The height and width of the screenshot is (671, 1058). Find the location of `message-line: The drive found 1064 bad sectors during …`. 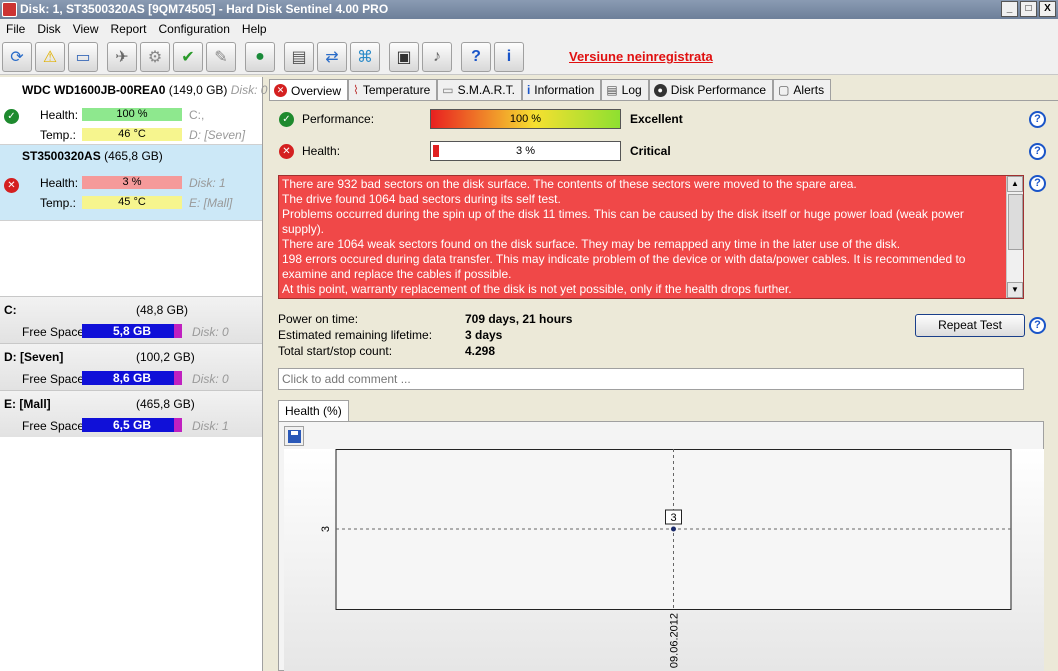

message-line: The drive found 1064 bad sectors during … is located at coordinates (421, 199).